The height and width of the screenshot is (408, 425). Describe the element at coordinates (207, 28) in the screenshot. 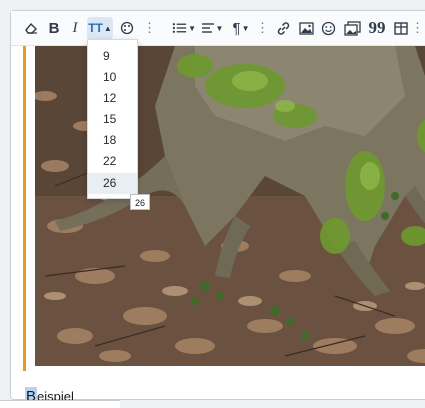

I see `align-icon` at that location.